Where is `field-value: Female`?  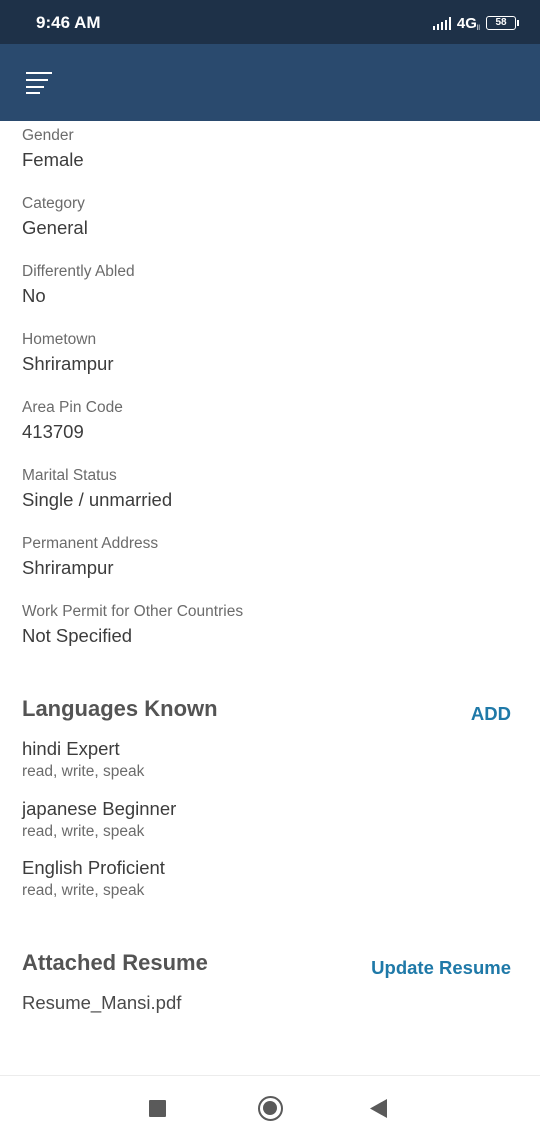 field-value: Female is located at coordinates (53, 159).